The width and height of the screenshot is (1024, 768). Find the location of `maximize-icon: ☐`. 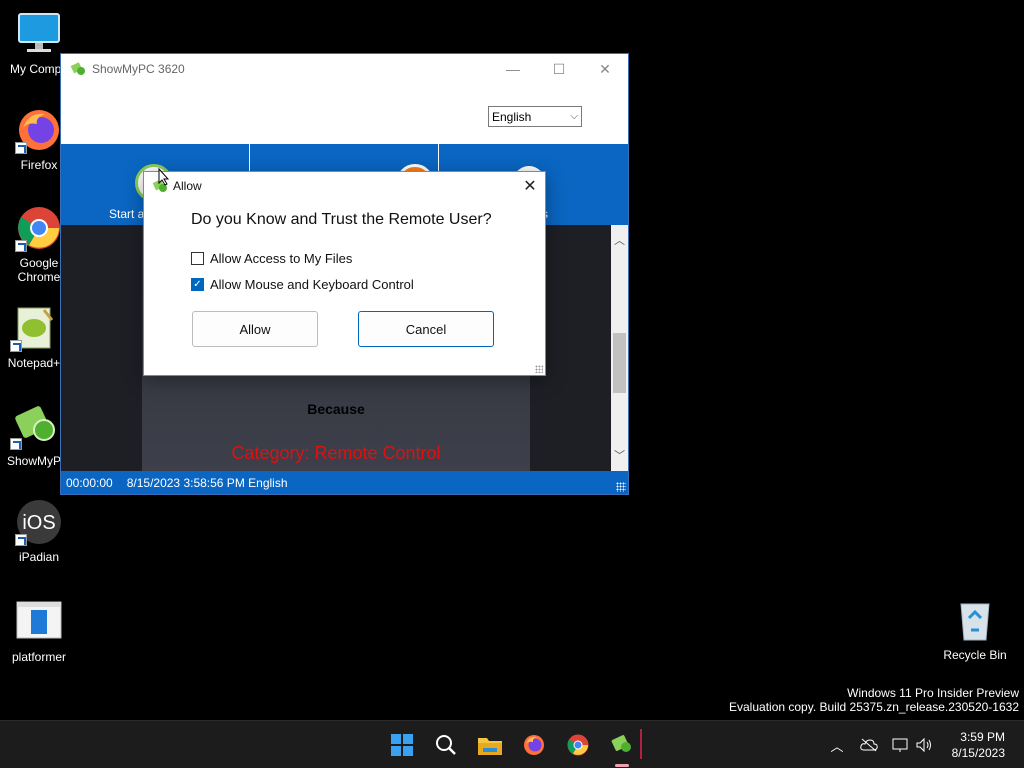

maximize-icon: ☐ is located at coordinates (559, 69).